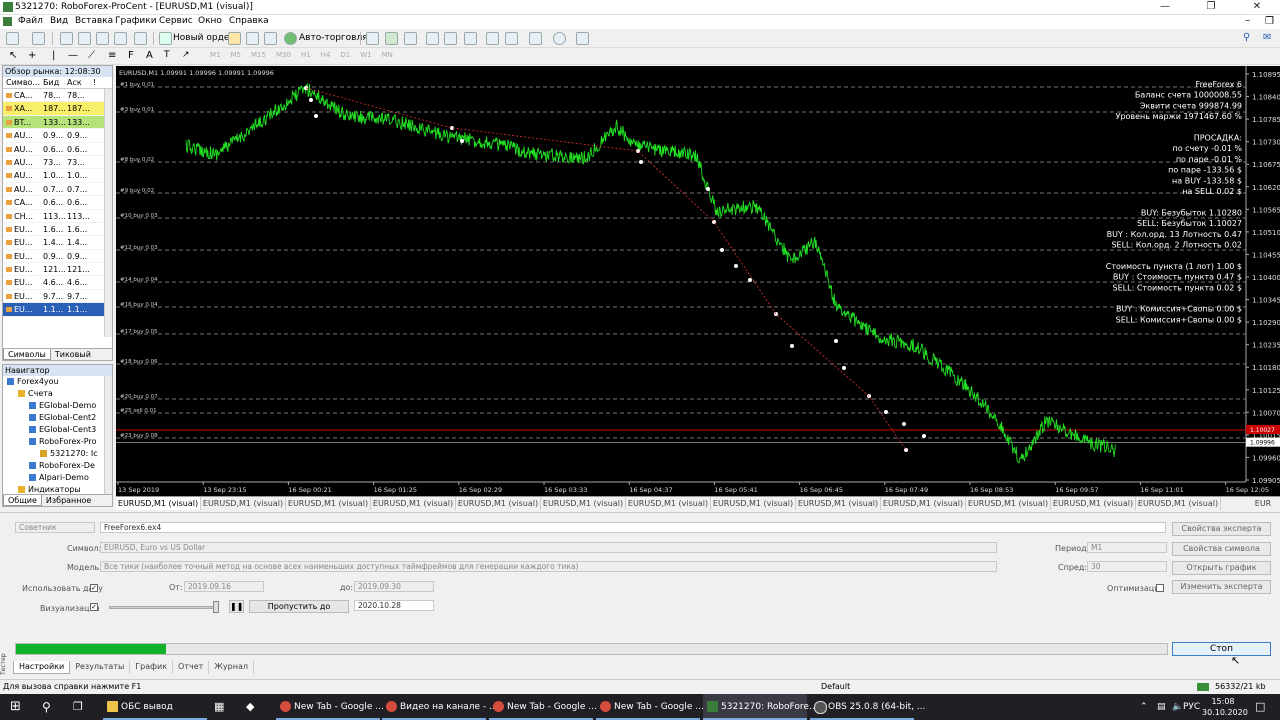 The width and height of the screenshot is (1280, 720). I want to click on tab-tick-chart: Тиковый граф, so click(81, 354).